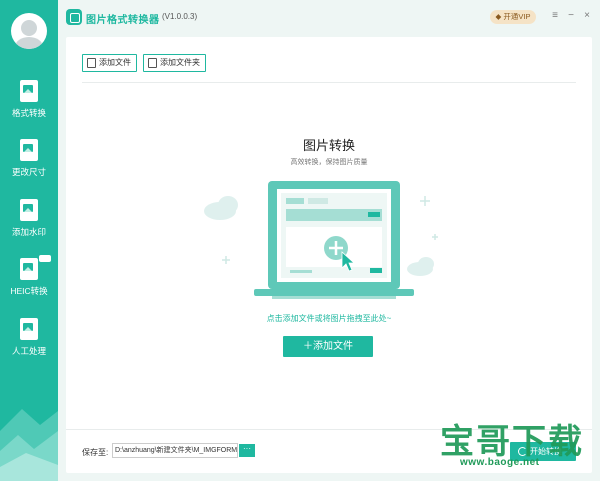  Describe the element at coordinates (29, 210) in the screenshot. I see `watermark-icon` at that location.